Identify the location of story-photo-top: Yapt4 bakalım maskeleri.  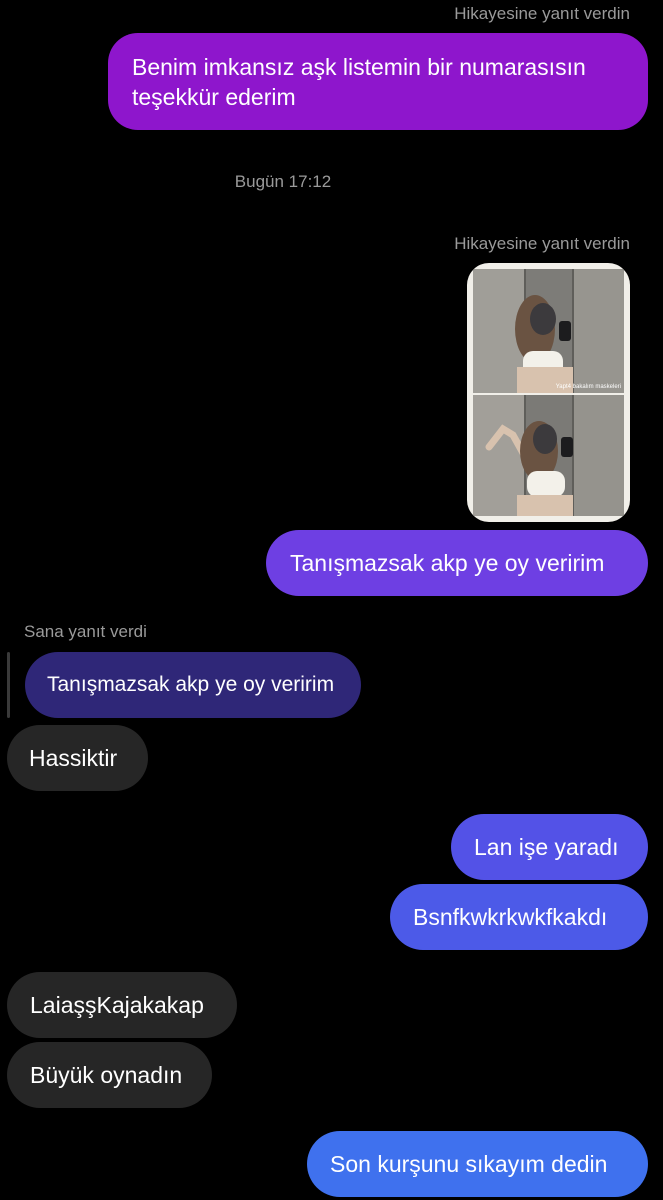
(548, 331).